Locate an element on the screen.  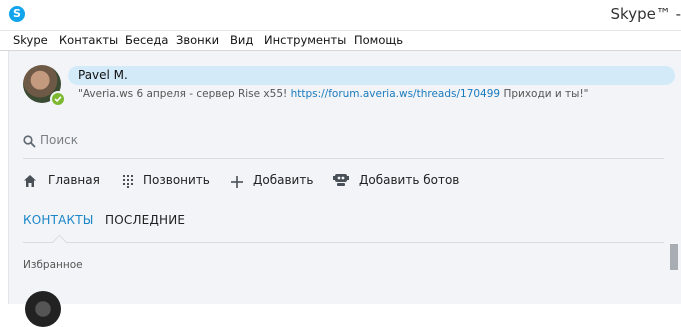
nav-add-bots-label: Добавить ботов is located at coordinates (409, 180).